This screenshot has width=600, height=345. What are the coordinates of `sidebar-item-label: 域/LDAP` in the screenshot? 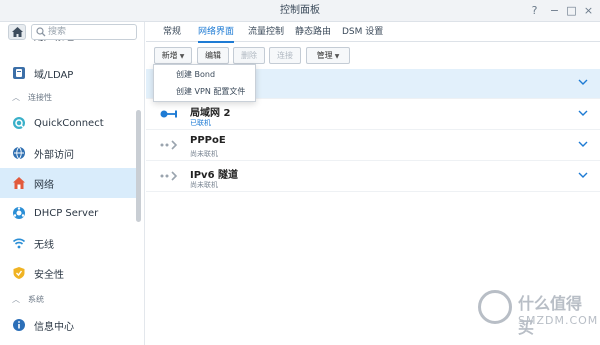 It's located at (54, 75).